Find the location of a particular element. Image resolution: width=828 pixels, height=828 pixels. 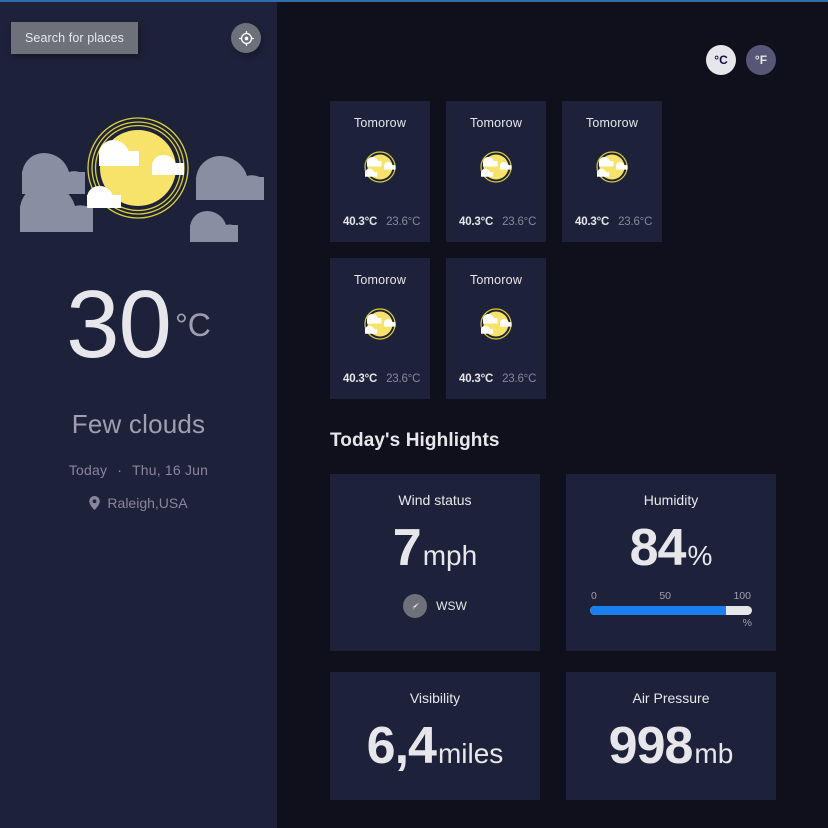

day-label: Today is located at coordinates (88, 470).